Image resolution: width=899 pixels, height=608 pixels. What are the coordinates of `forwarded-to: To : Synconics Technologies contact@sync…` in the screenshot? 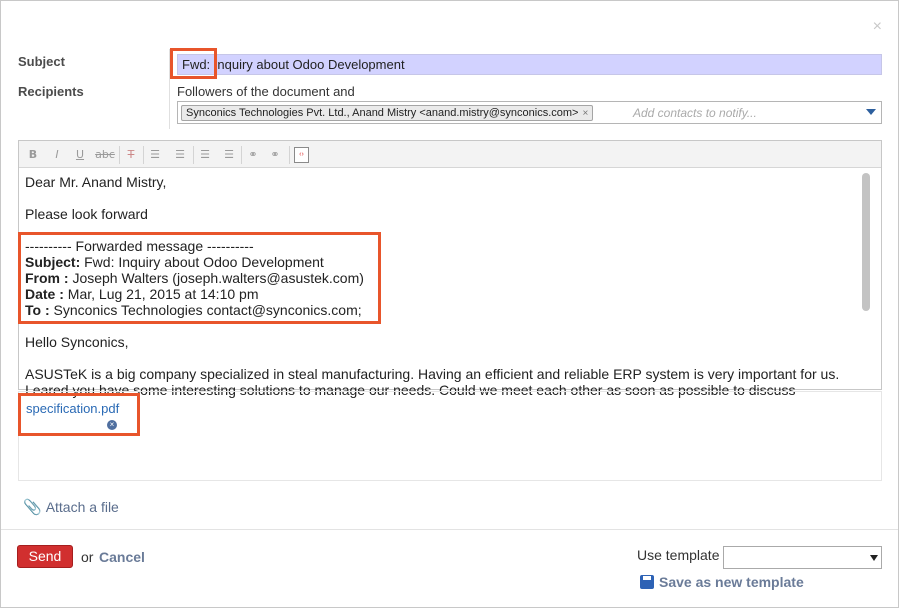 It's located at (440, 310).